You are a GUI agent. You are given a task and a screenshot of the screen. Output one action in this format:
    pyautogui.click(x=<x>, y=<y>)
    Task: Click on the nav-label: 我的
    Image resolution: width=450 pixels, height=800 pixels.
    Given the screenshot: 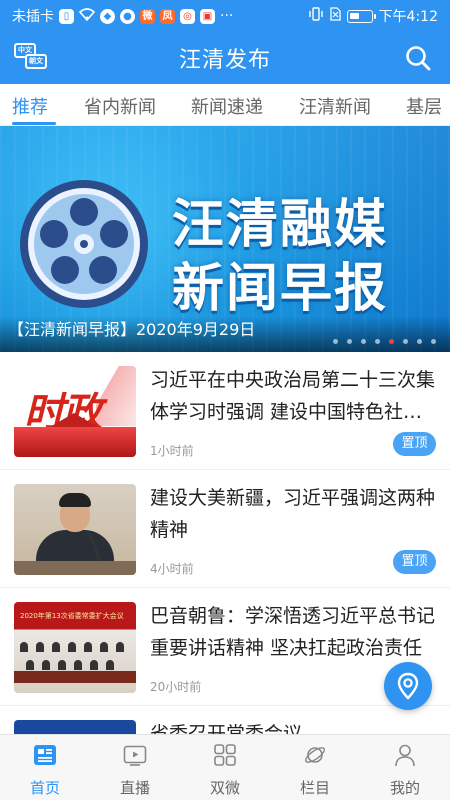 What is the action you would take?
    pyautogui.click(x=404, y=788)
    